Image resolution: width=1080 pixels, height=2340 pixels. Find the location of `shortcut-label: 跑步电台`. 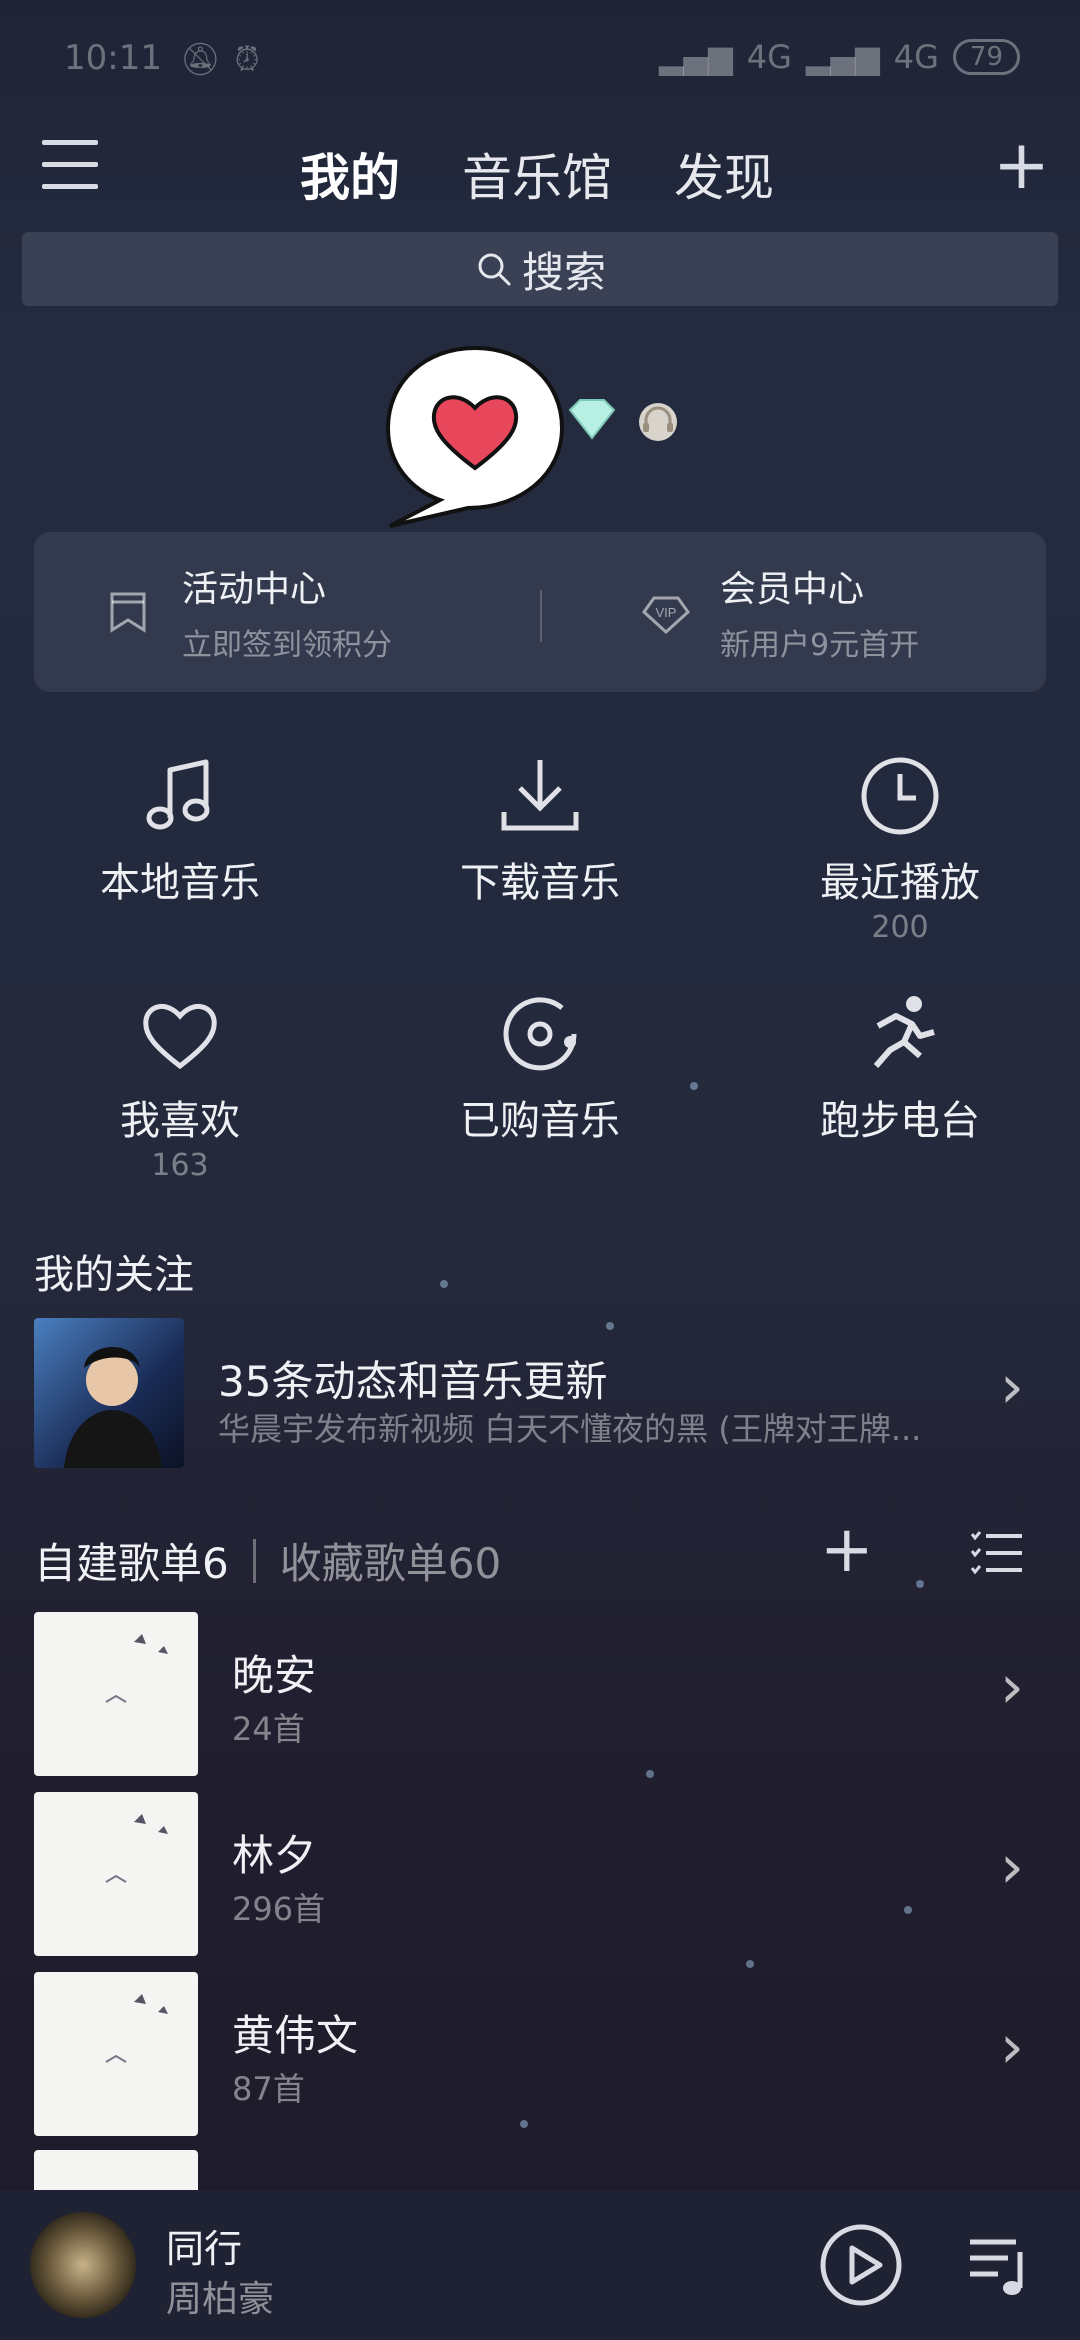

shortcut-label: 跑步电台 is located at coordinates (900, 1121).